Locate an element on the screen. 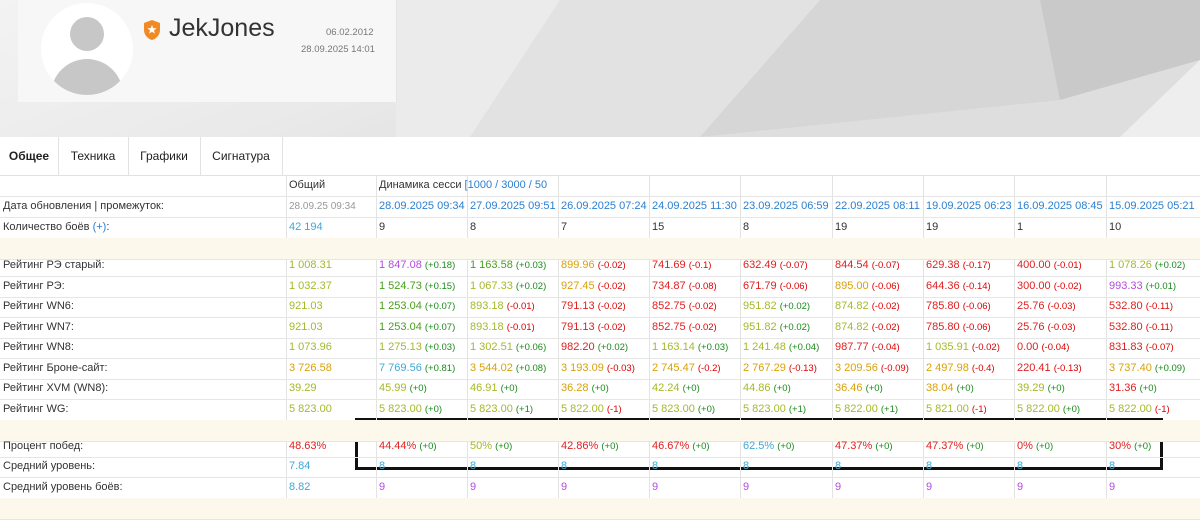 The height and width of the screenshot is (520, 1200). session-date-link: 19.09.2025 06:23 is located at coordinates (969, 206).